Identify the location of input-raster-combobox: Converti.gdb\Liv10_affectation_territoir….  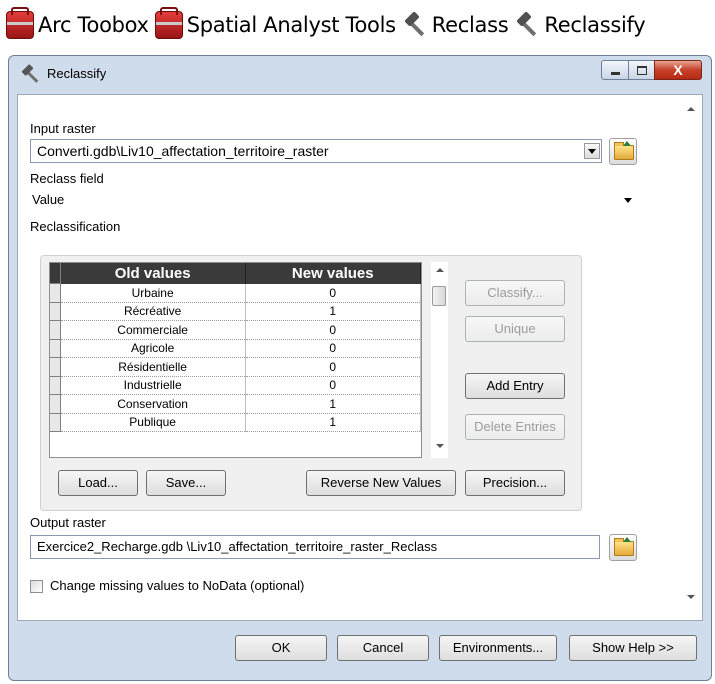
(316, 151).